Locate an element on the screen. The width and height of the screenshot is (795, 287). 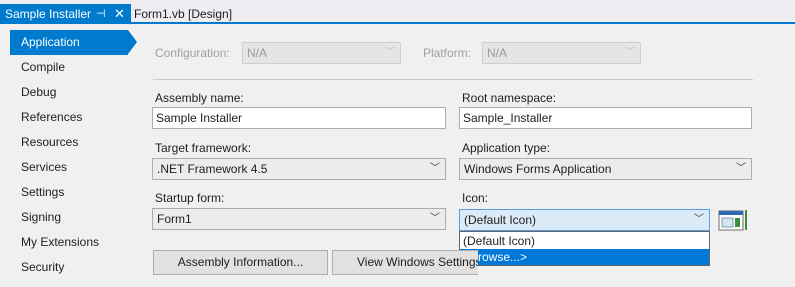
icon-dropdown-list: (Default Icon) <Browse...> is located at coordinates (584, 248).